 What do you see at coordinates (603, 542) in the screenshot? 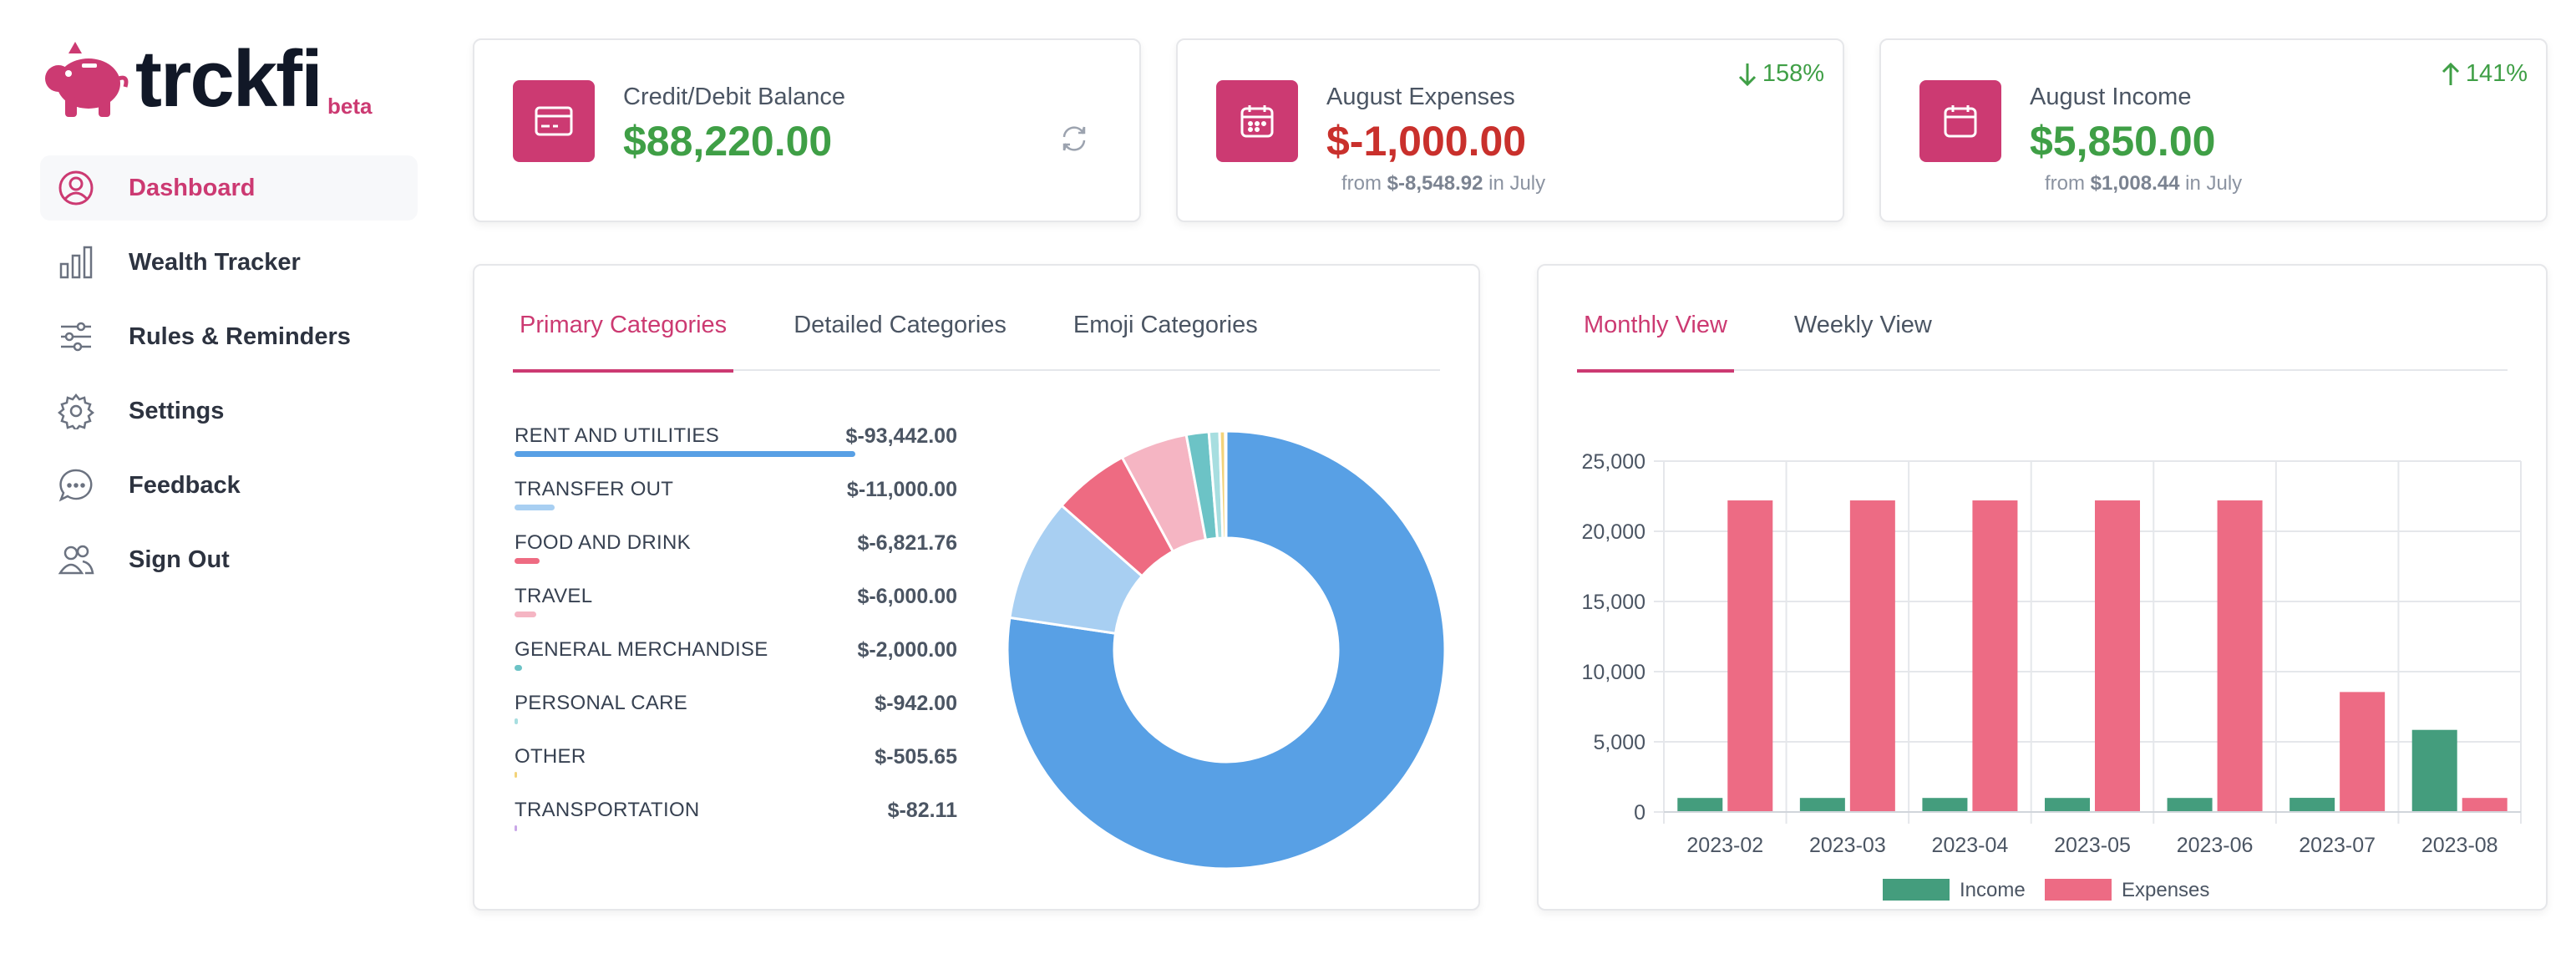
I see `category-name: FOOD AND DRINK` at bounding box center [603, 542].